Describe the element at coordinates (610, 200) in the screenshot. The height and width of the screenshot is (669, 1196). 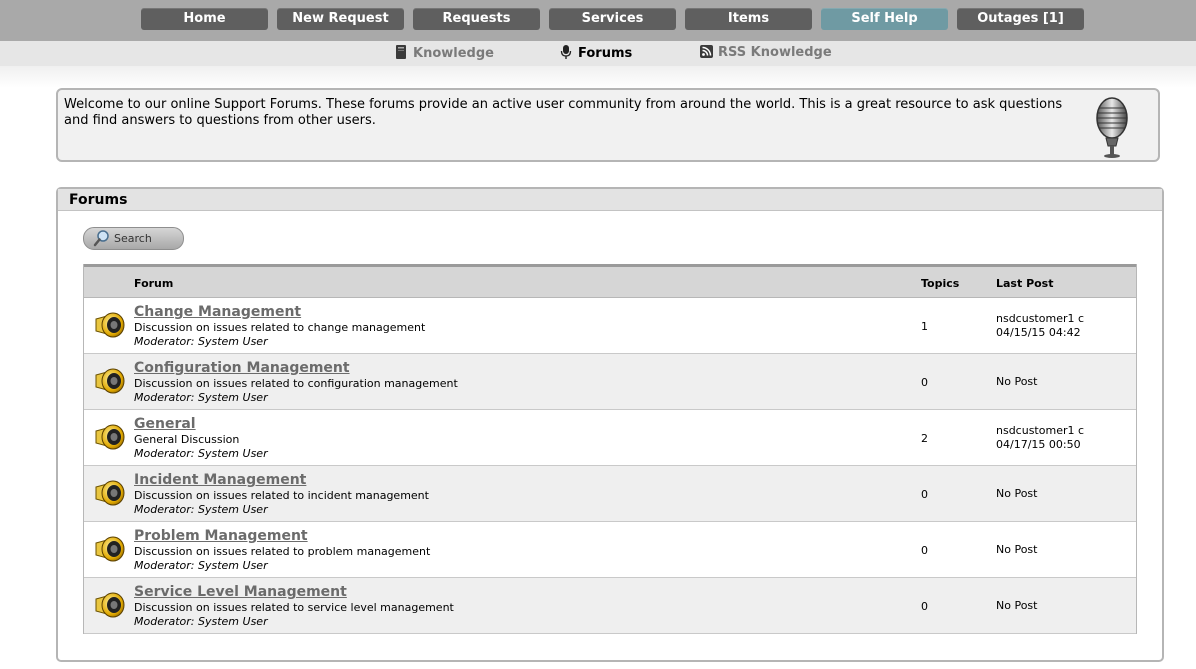
I see `panel-header: Forums` at that location.